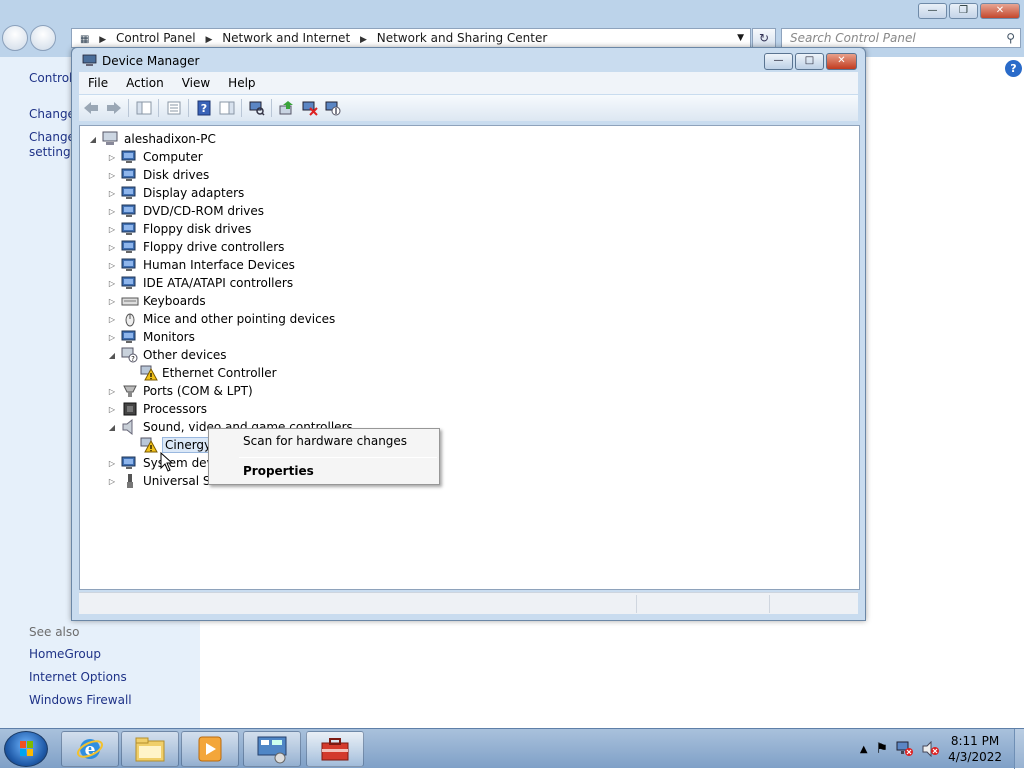 The width and height of the screenshot is (1024, 771). What do you see at coordinates (332, 108) in the screenshot?
I see `disable-device-icon` at bounding box center [332, 108].